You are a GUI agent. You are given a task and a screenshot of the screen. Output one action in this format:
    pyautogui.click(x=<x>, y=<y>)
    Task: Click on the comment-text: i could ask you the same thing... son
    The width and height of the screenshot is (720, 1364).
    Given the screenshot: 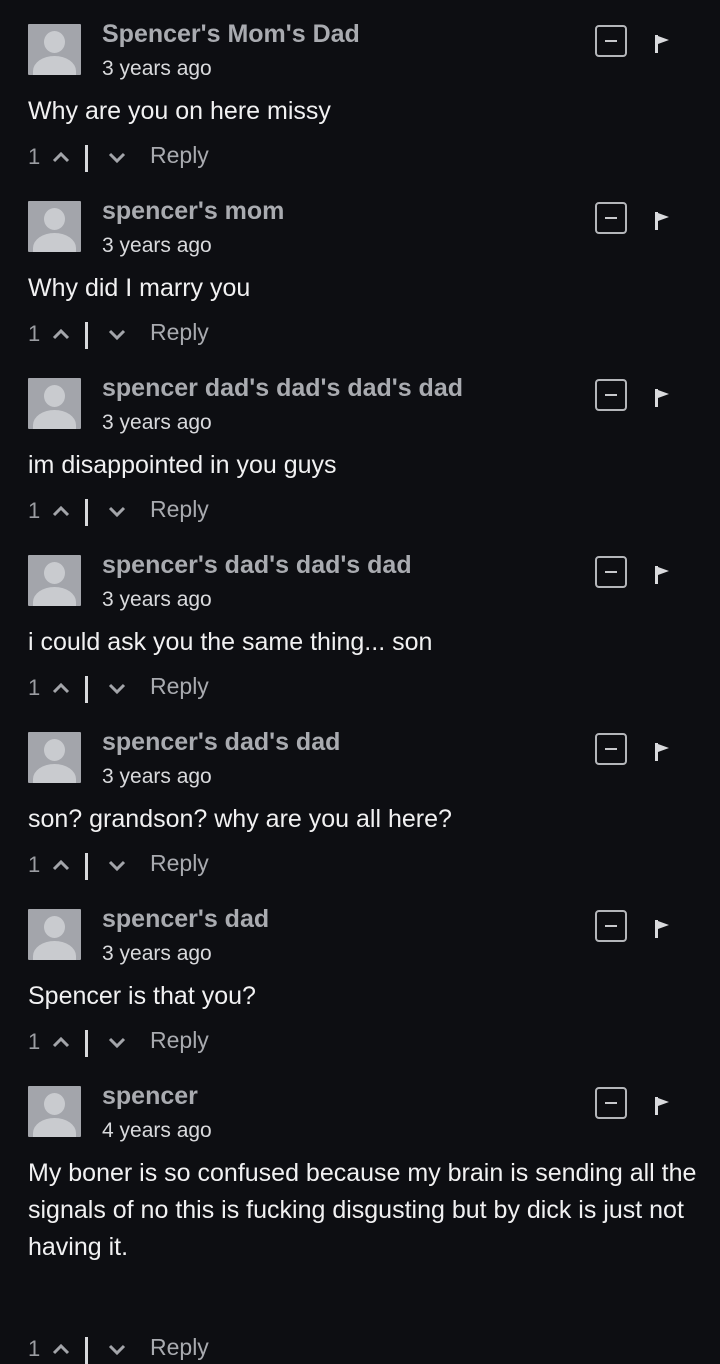 What is the action you would take?
    pyautogui.click(x=230, y=642)
    